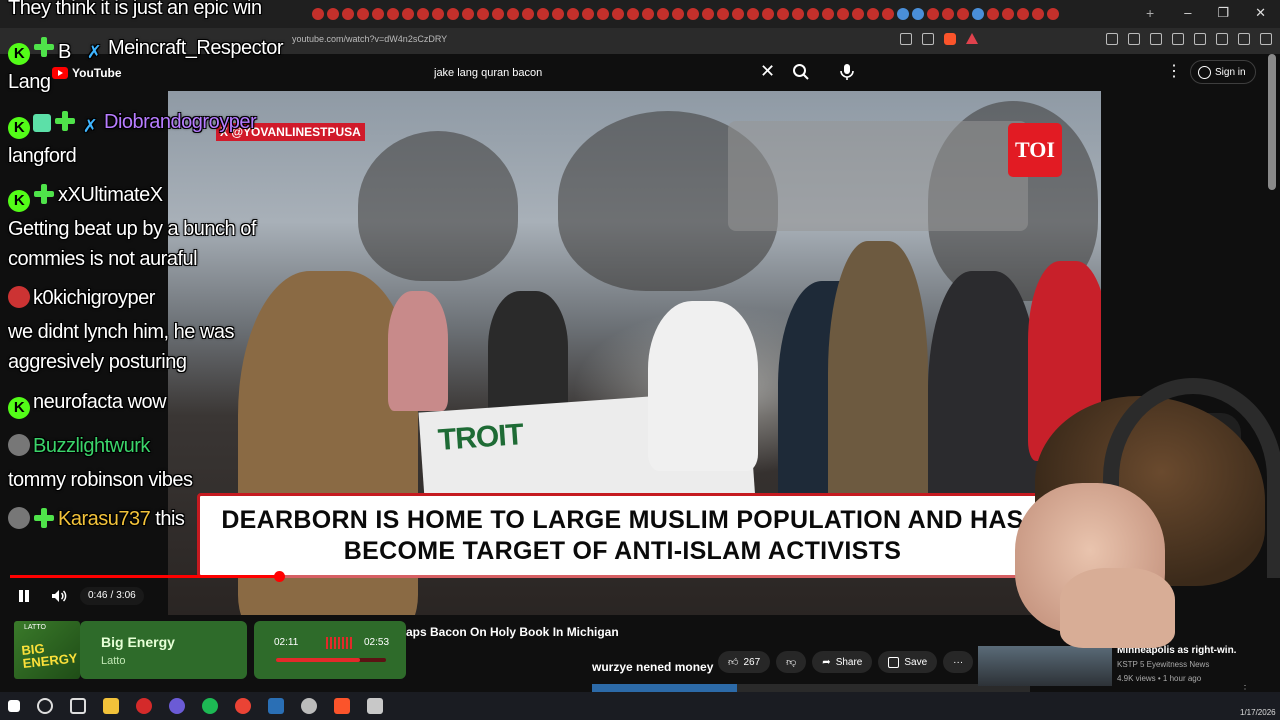 The height and width of the screenshot is (720, 1280). Describe the element at coordinates (1222, 39) in the screenshot. I see `leo-icon` at that location.